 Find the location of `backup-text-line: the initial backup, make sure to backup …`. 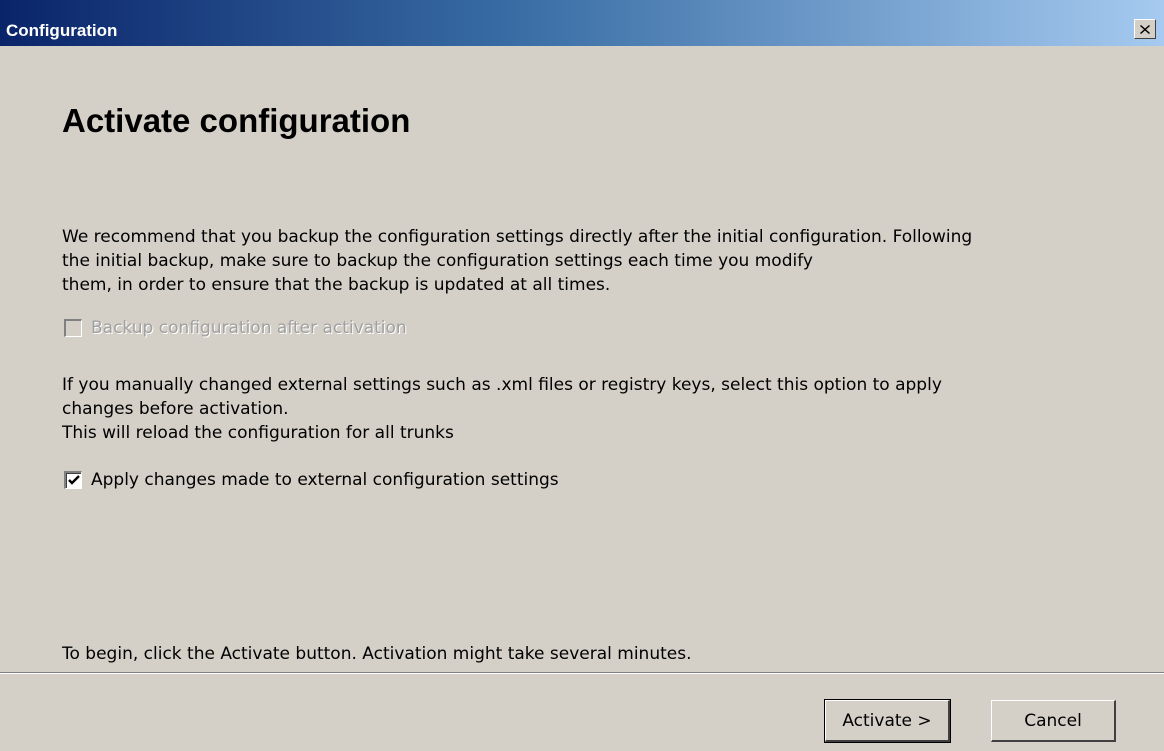

backup-text-line: the initial backup, make sure to backup … is located at coordinates (437, 261).